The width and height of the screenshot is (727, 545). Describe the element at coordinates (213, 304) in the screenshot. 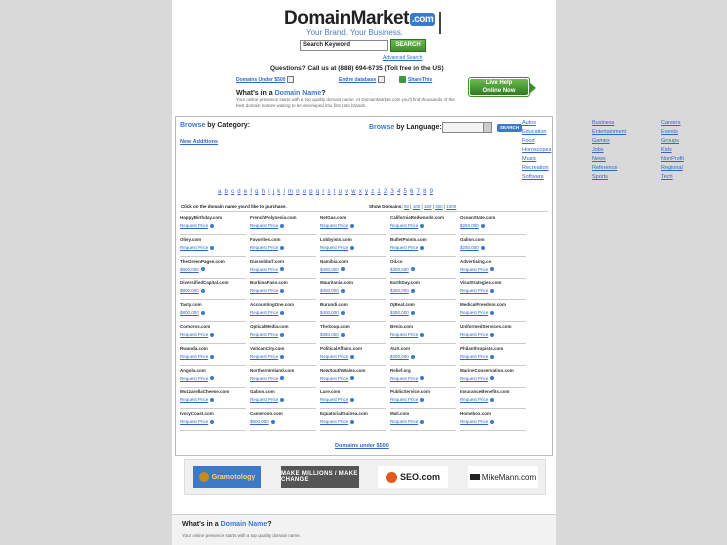

I see `domain-name-link: Tasty.com` at that location.